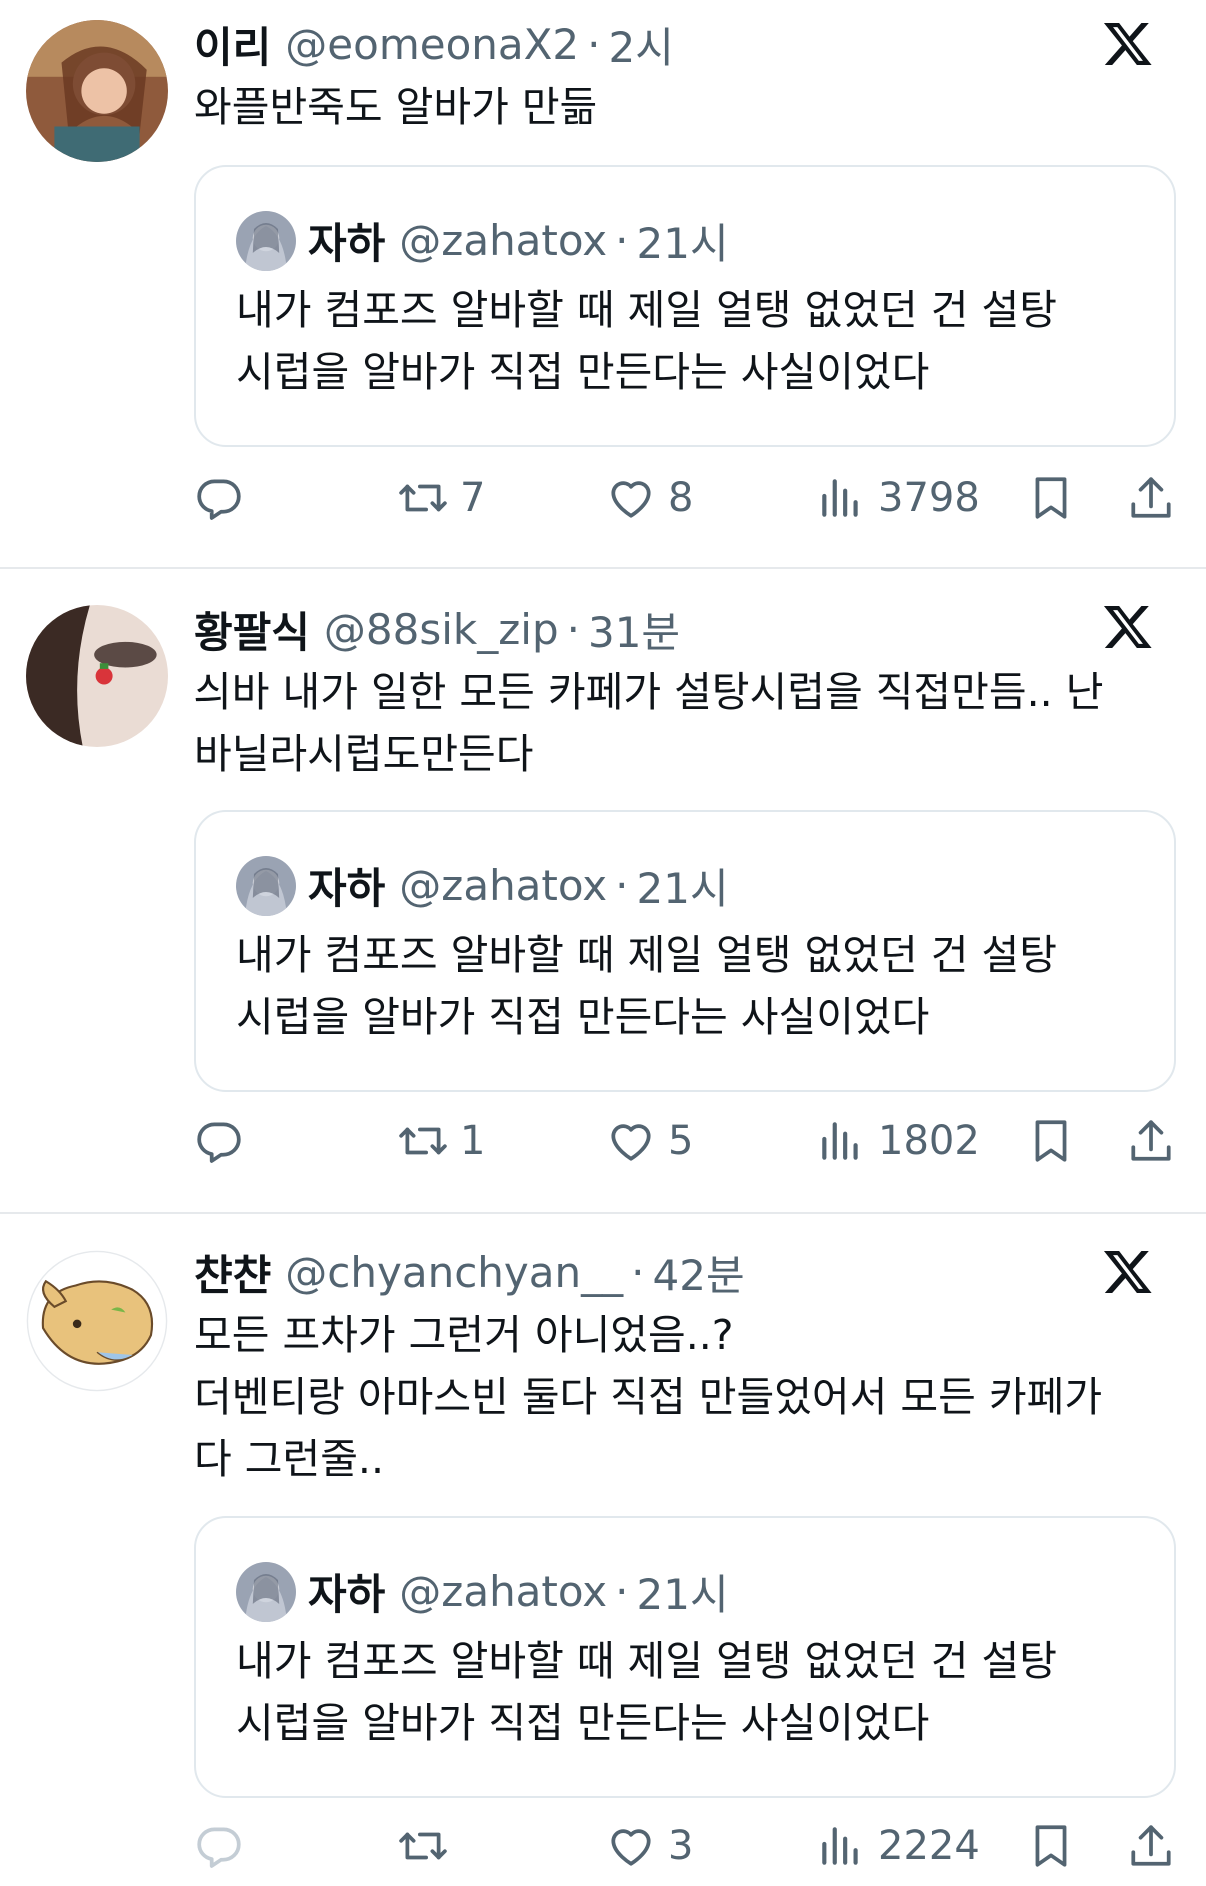 This screenshot has width=1206, height=1886. Describe the element at coordinates (929, 1141) in the screenshot. I see `views-count: 1802` at that location.